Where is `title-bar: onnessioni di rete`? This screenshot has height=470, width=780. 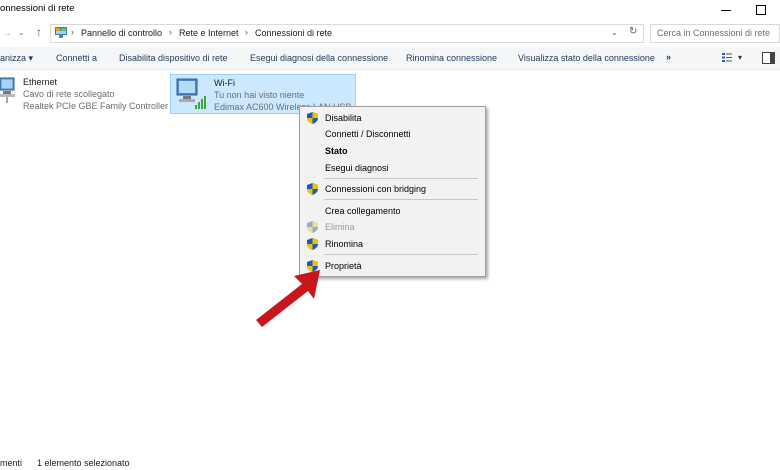 title-bar: onnessioni di rete is located at coordinates (390, 11).